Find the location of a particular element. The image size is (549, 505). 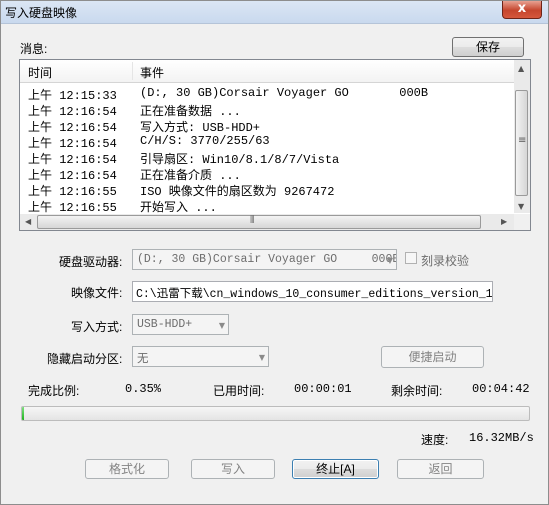

column-header-event: 事件 is located at coordinates (152, 72).